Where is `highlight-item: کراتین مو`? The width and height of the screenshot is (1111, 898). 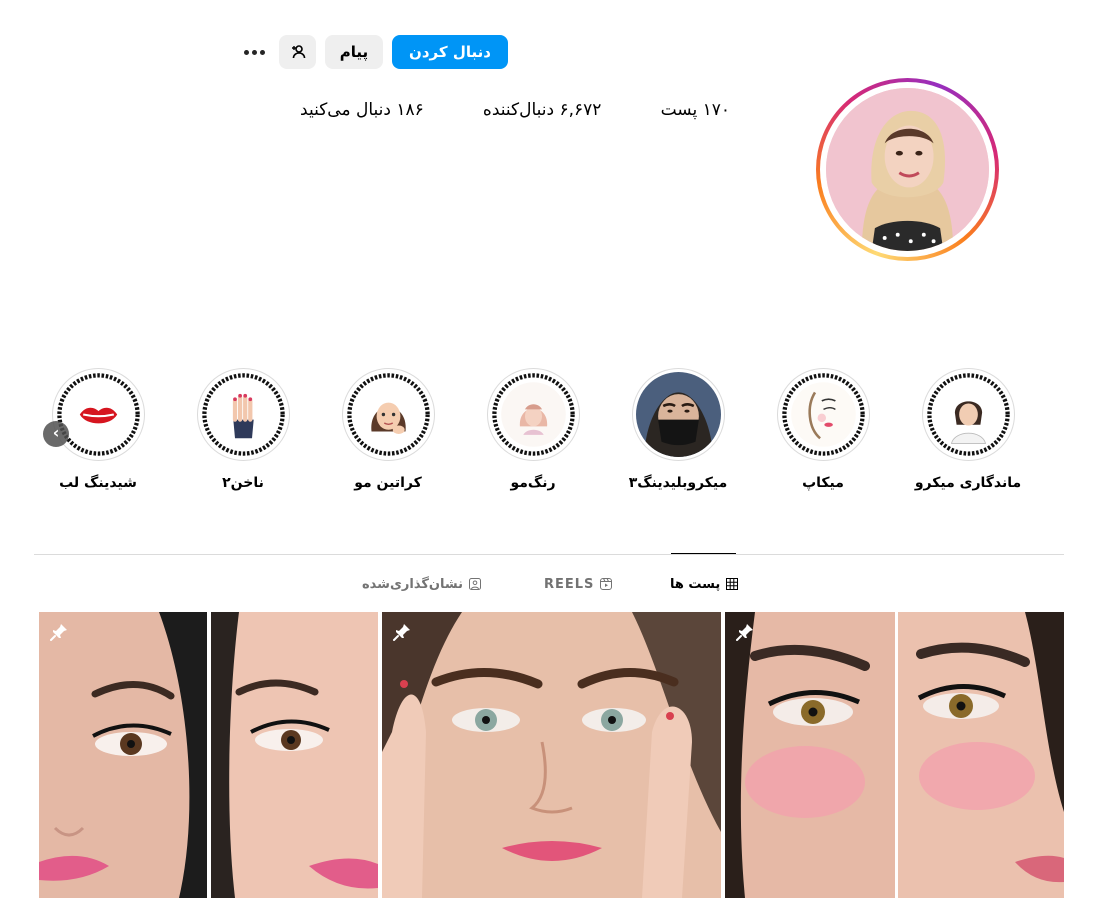
highlight-item: کراتین مو is located at coordinates (388, 429).